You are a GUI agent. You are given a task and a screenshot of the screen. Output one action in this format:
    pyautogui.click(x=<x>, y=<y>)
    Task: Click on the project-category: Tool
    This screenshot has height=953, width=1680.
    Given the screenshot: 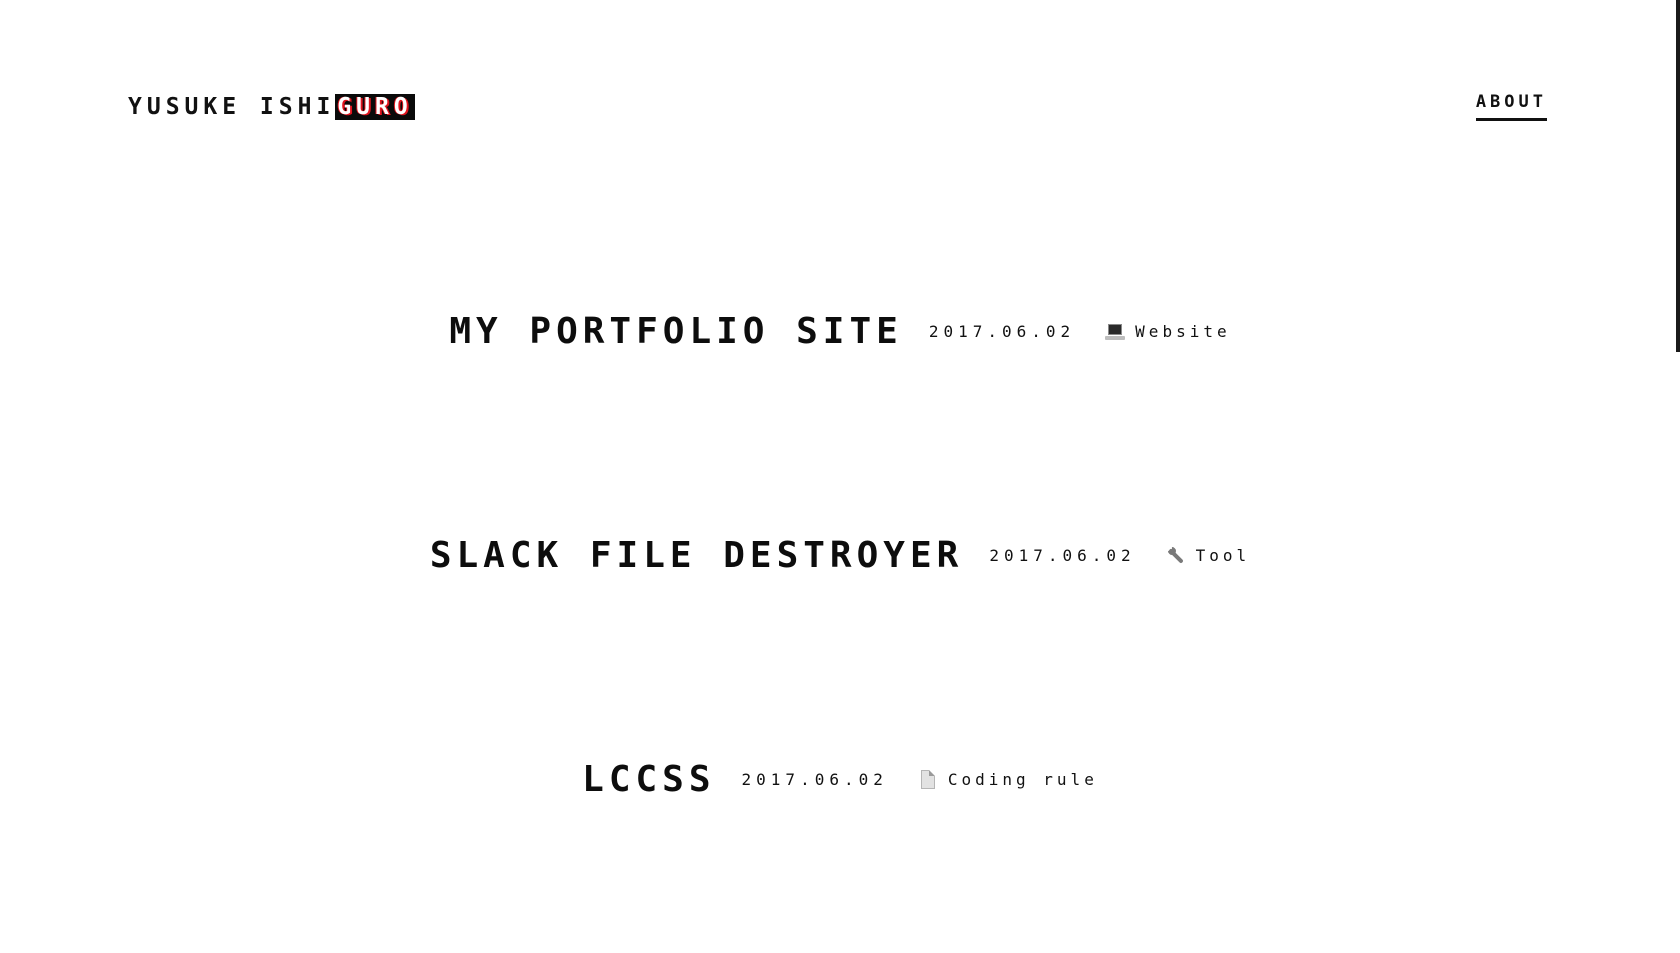 What is the action you would take?
    pyautogui.click(x=1208, y=555)
    